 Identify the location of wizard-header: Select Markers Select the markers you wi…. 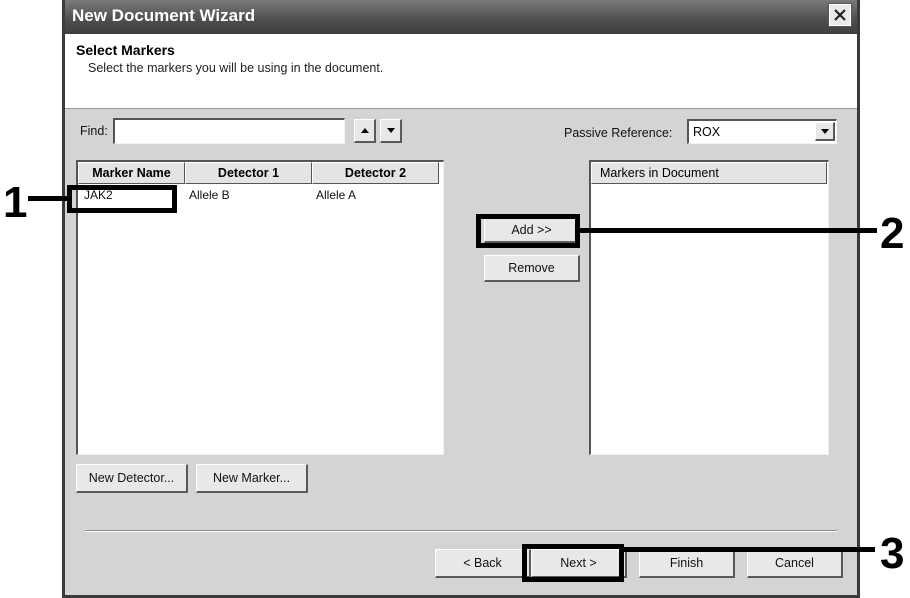
(461, 71).